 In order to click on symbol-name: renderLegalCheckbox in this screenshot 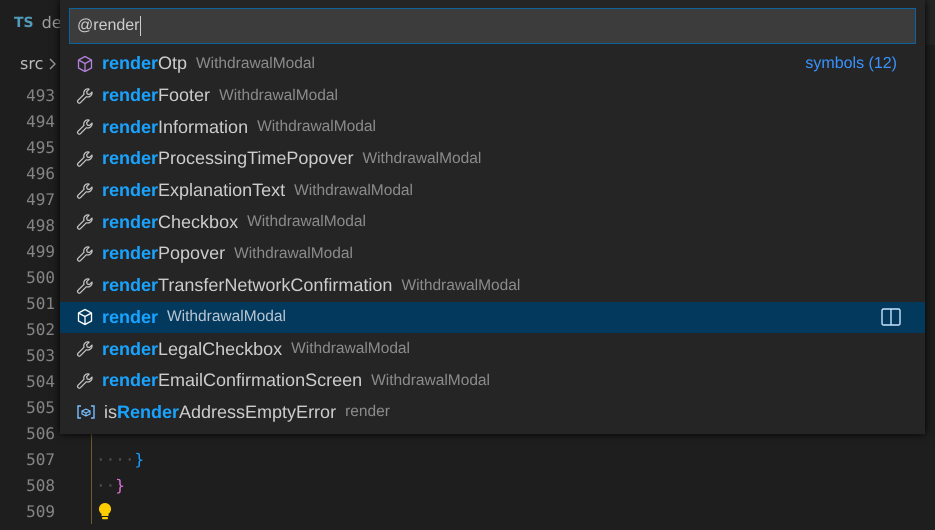, I will do `click(192, 349)`.